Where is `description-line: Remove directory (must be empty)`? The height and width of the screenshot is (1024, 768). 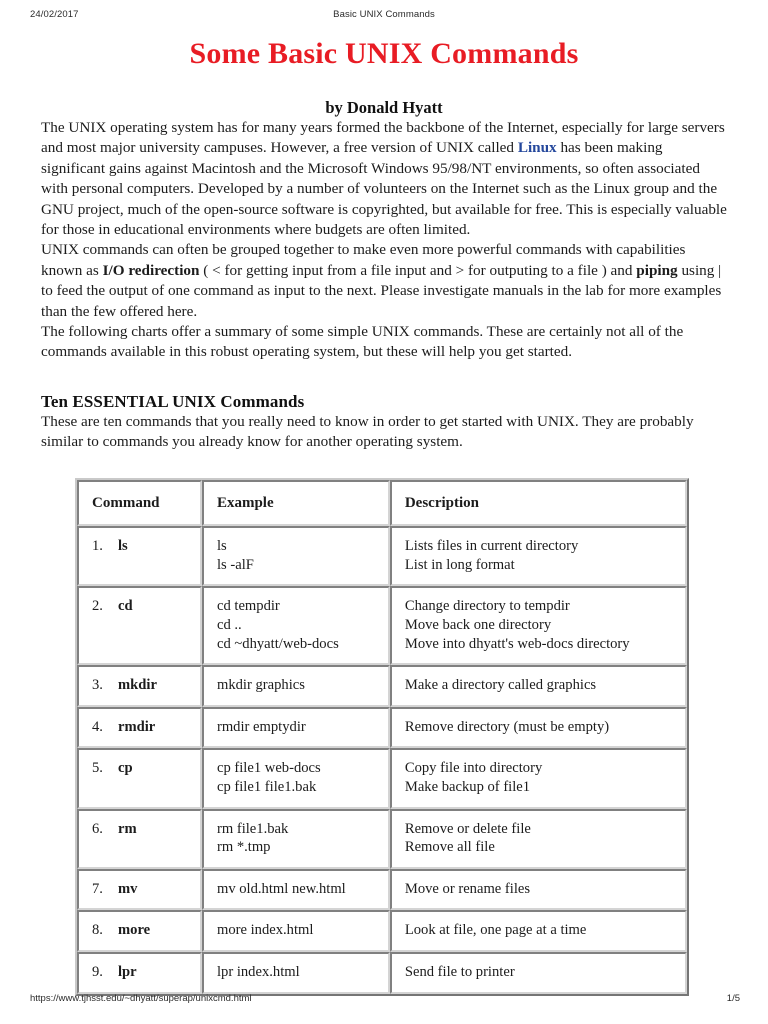 description-line: Remove directory (must be empty) is located at coordinates (507, 726).